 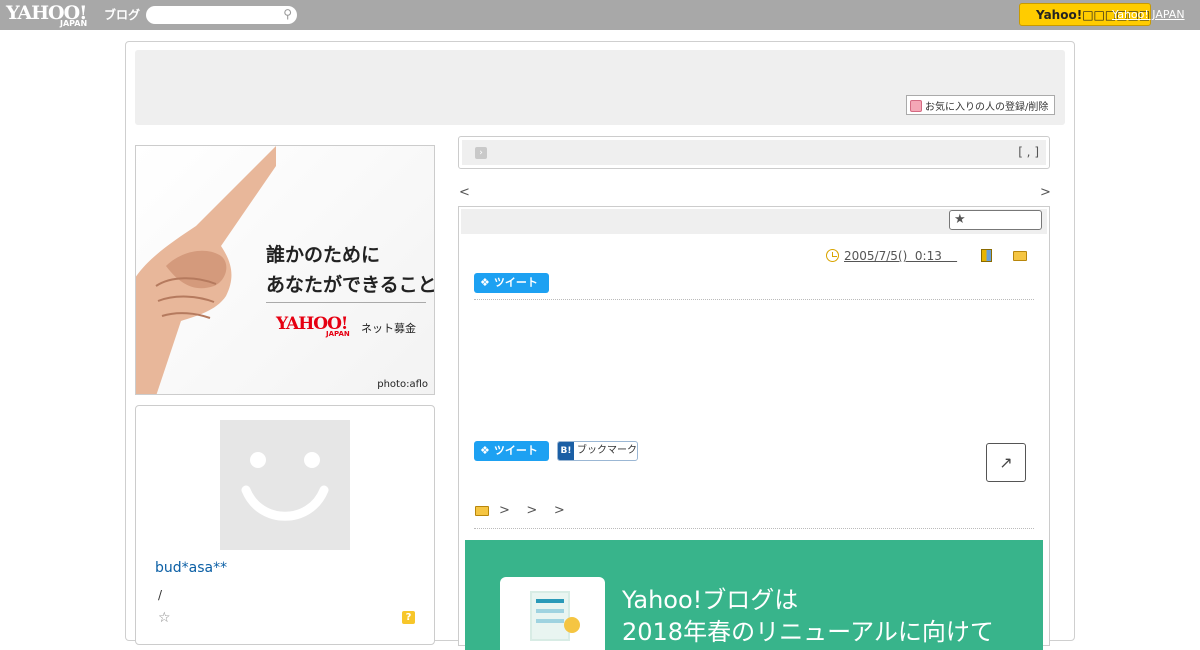 I want to click on category-bar: › [ , ], so click(x=754, y=152).